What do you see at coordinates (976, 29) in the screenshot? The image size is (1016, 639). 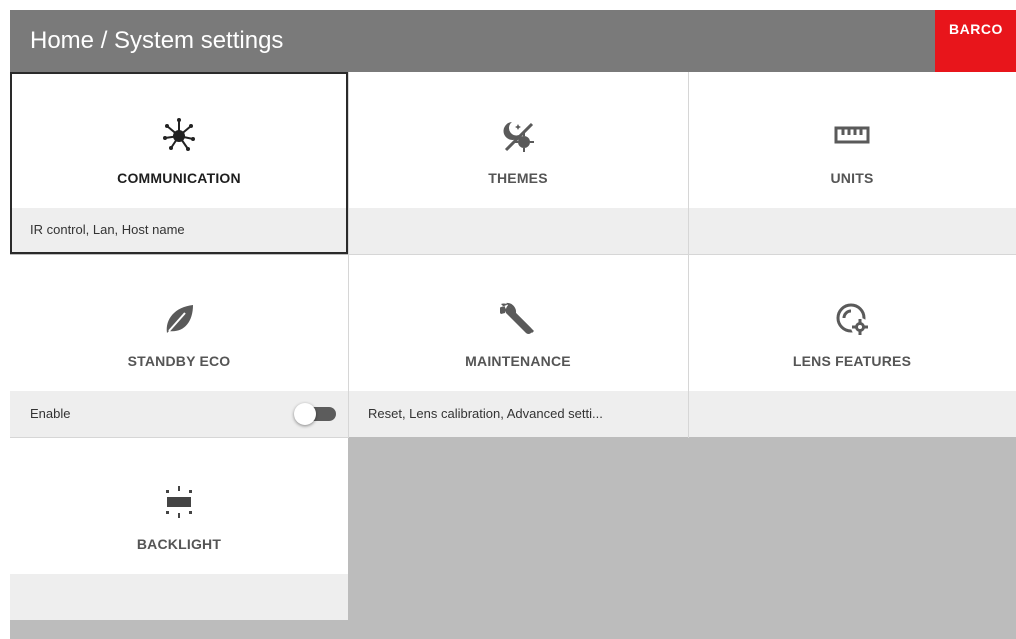 I see `brand-logo-text: BARCO` at bounding box center [976, 29].